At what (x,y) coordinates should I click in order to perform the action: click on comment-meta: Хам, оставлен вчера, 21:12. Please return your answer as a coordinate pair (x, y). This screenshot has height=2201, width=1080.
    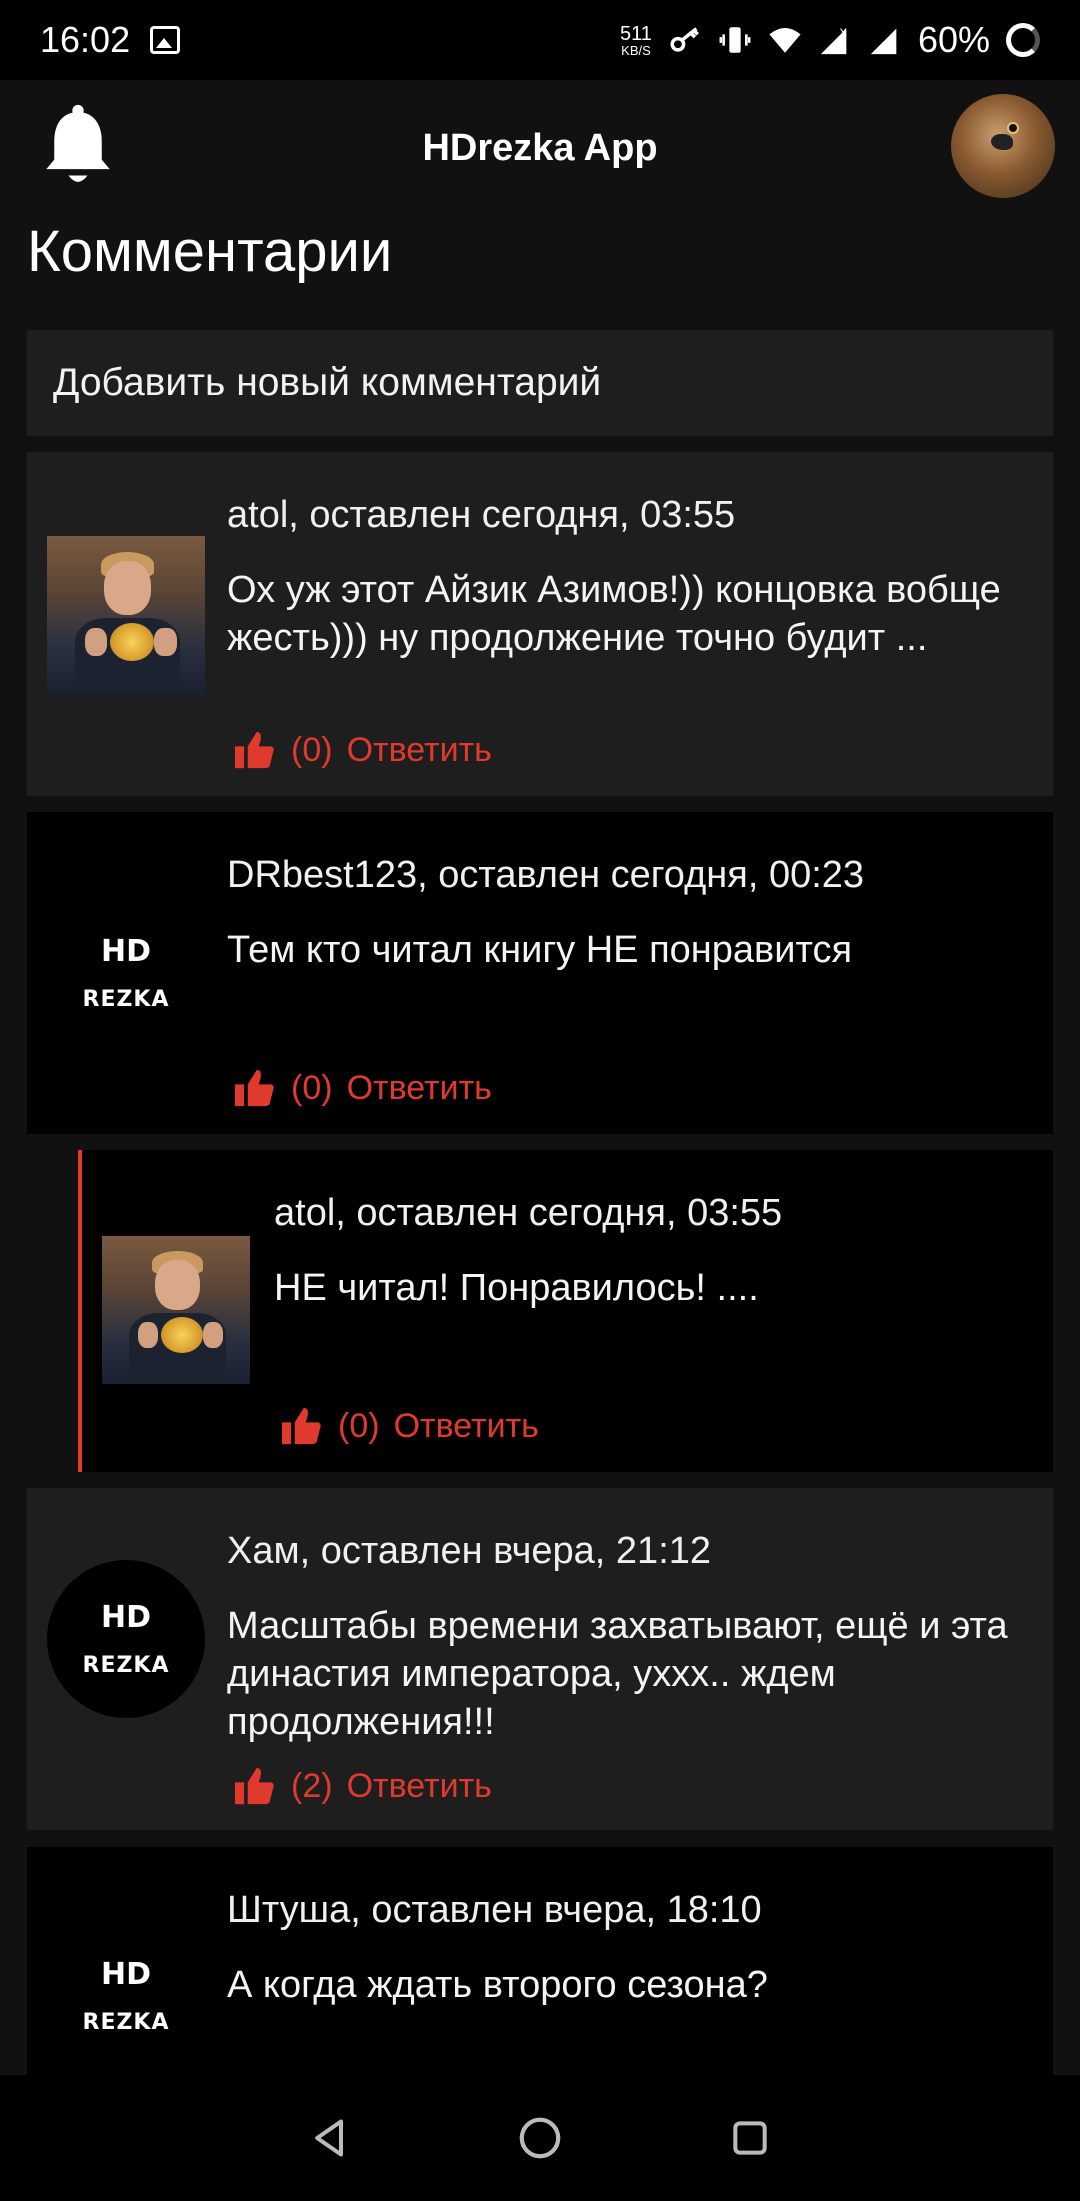
    Looking at the image, I should click on (469, 1551).